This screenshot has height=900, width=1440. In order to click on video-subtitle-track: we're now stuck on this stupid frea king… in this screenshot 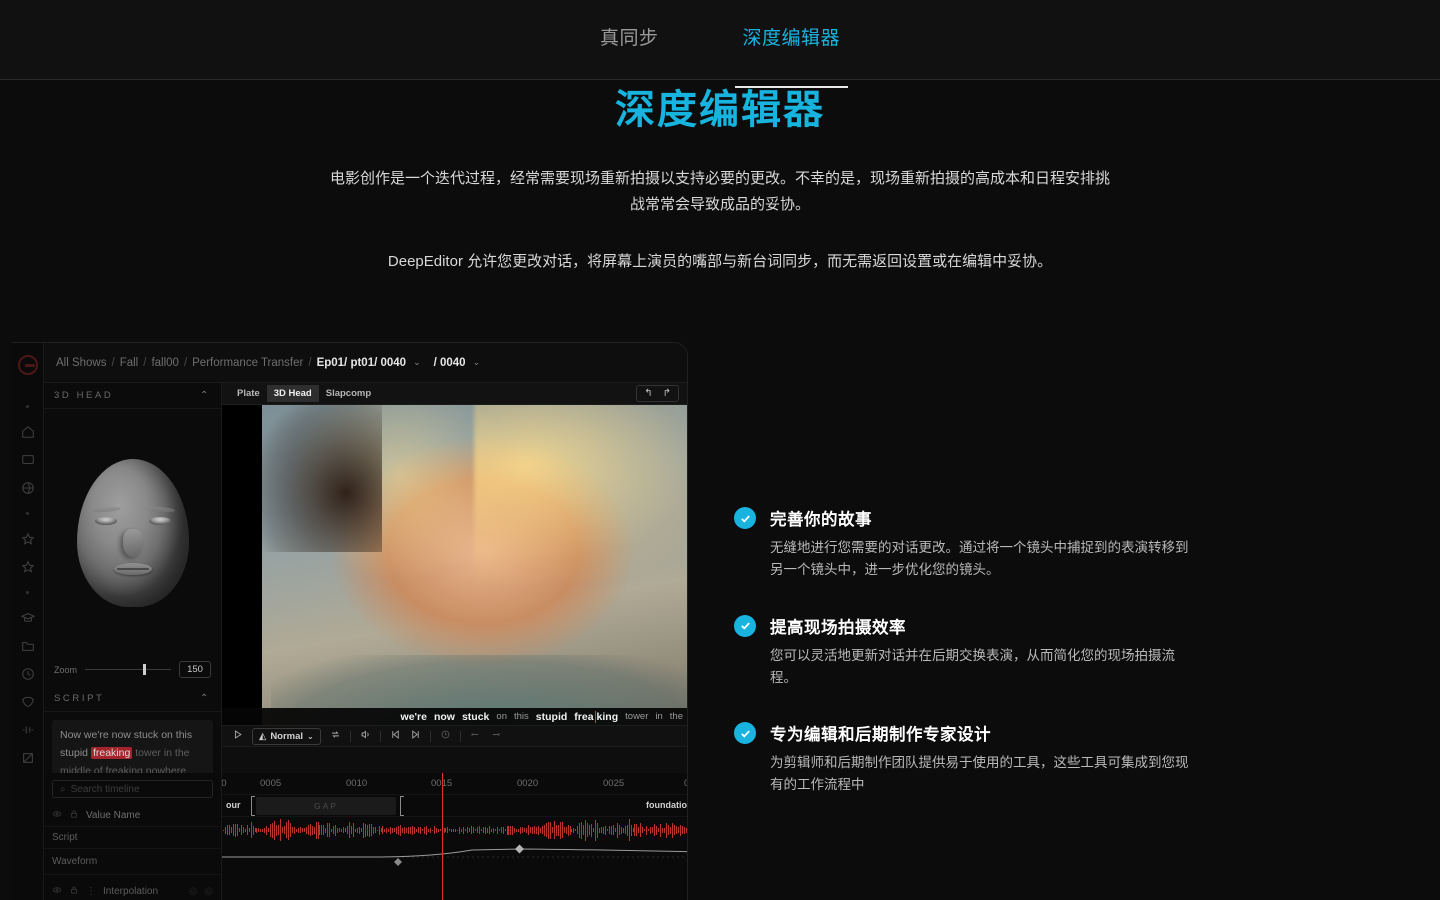, I will do `click(454, 716)`.